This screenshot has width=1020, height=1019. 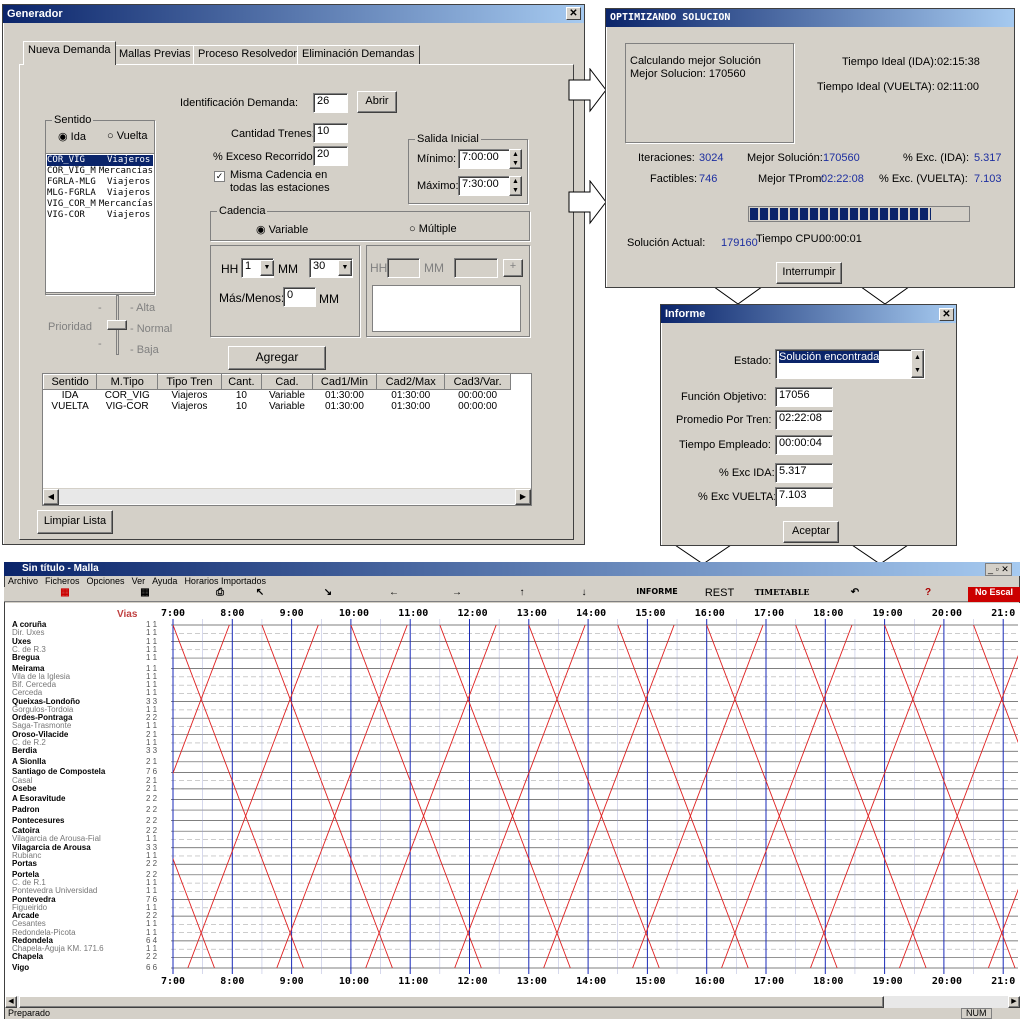 I want to click on hour-tick-label-top: 16:00, so click(x=710, y=613).